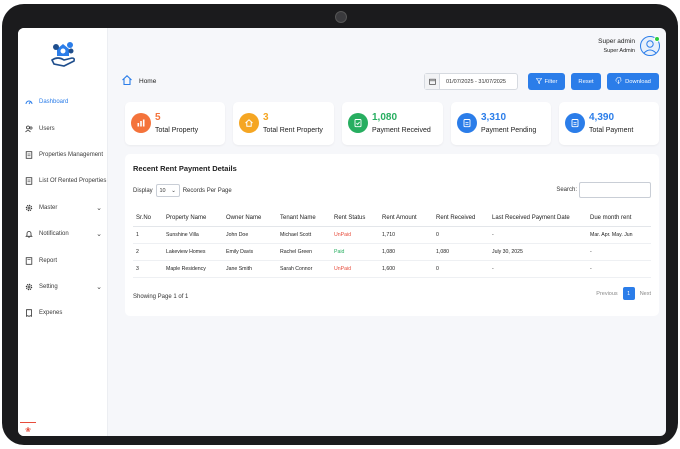  Describe the element at coordinates (54, 234) in the screenshot. I see `sidebar-item-label: Notification` at that location.